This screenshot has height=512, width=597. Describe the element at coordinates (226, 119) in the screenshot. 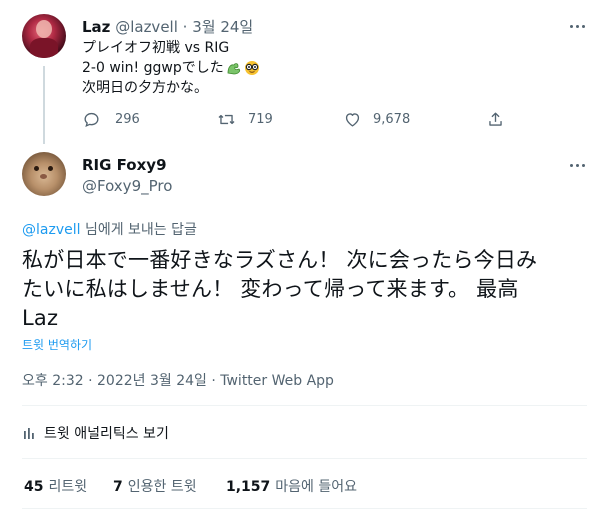

I see `retweet-icon` at that location.